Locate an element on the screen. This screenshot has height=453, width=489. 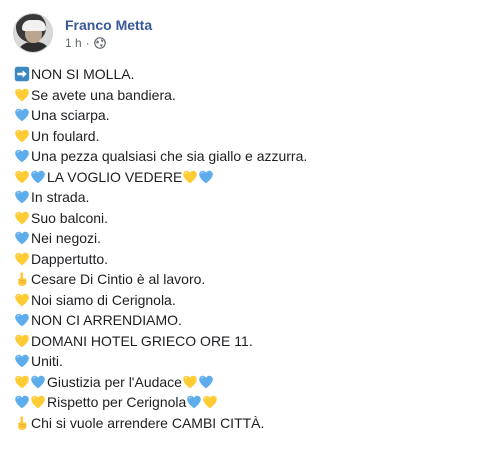
post-line-text: Nei negozi. is located at coordinates (66, 238).